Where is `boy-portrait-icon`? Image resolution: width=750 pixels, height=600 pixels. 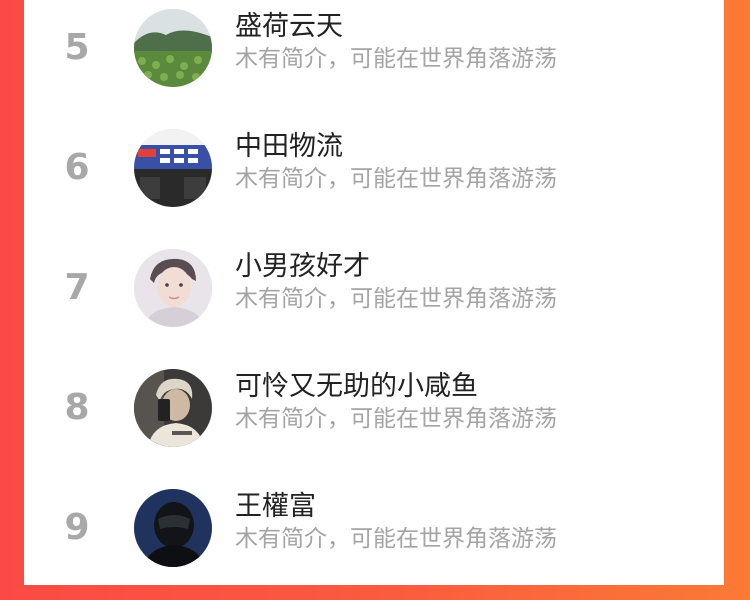
boy-portrait-icon is located at coordinates (173, 288).